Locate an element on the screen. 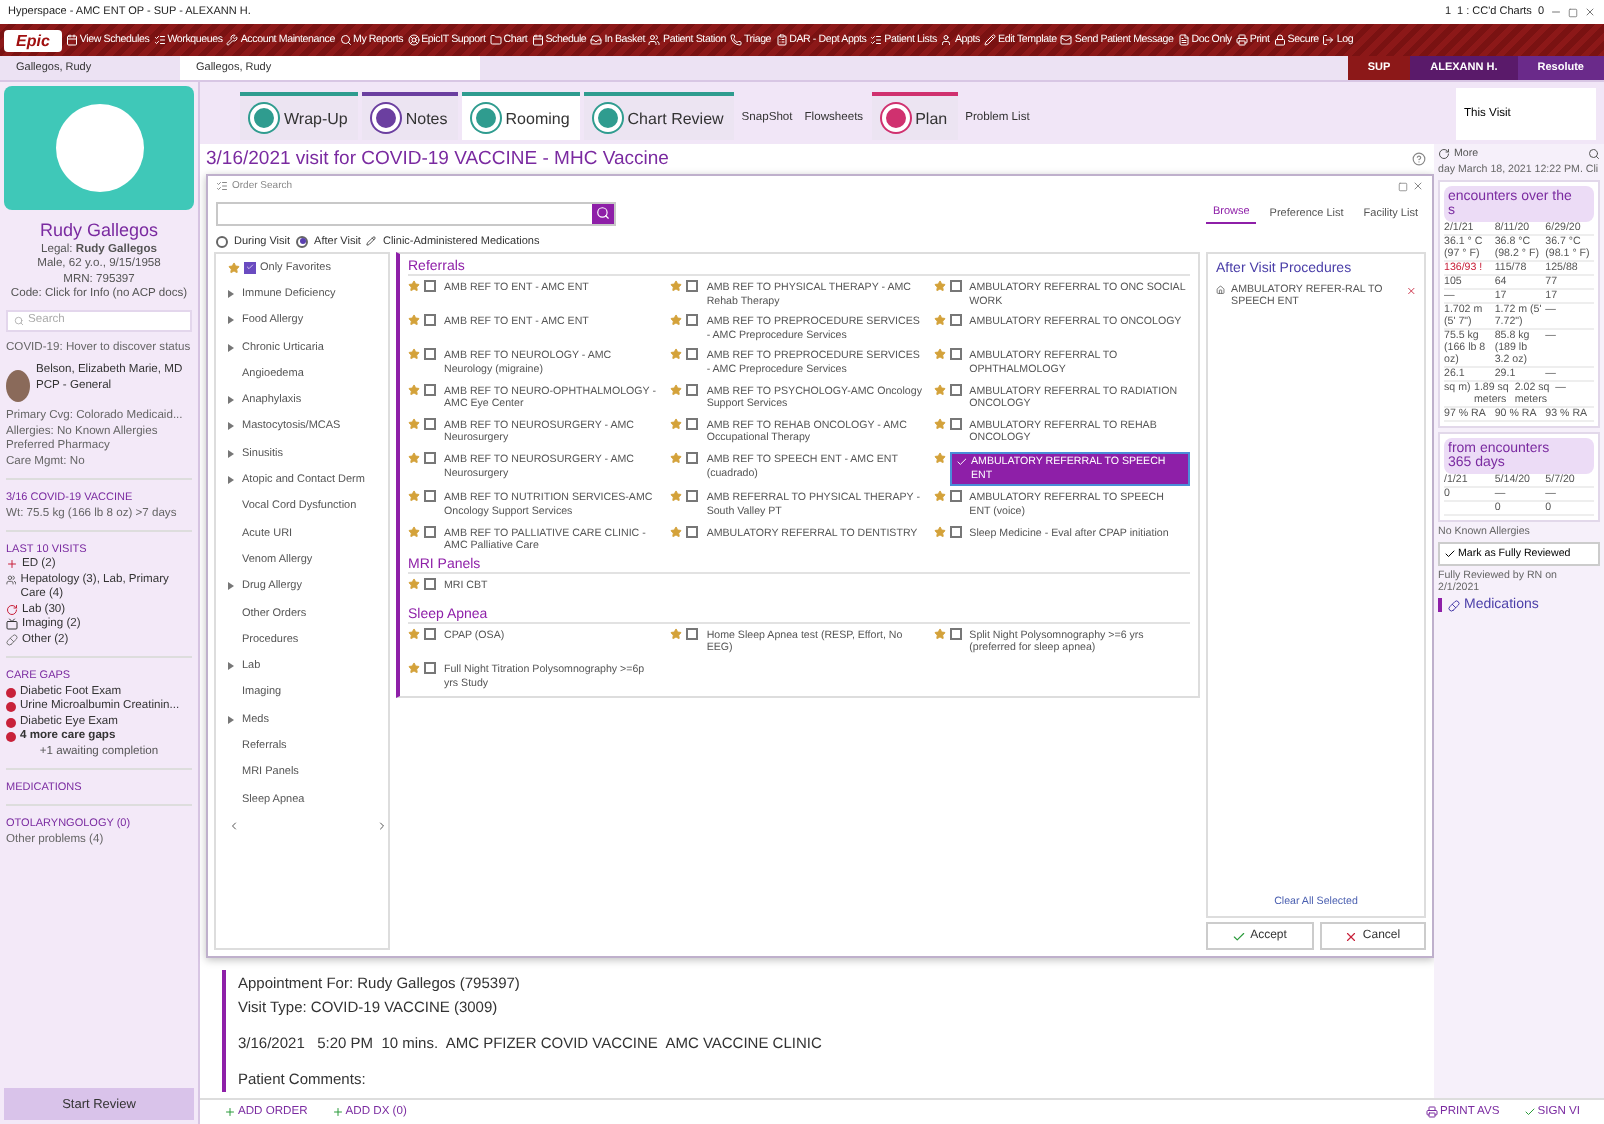 The width and height of the screenshot is (1604, 1124). order-search-field is located at coordinates (416, 213).